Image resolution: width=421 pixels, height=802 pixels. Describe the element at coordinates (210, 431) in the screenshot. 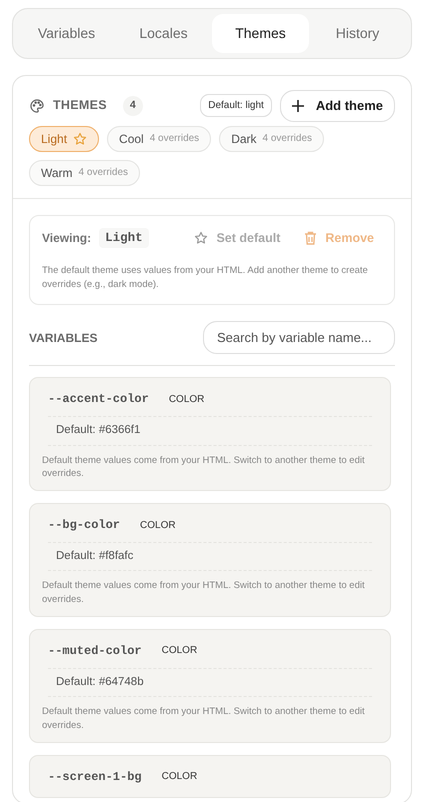

I see `default-value: Default: #6366f1` at that location.